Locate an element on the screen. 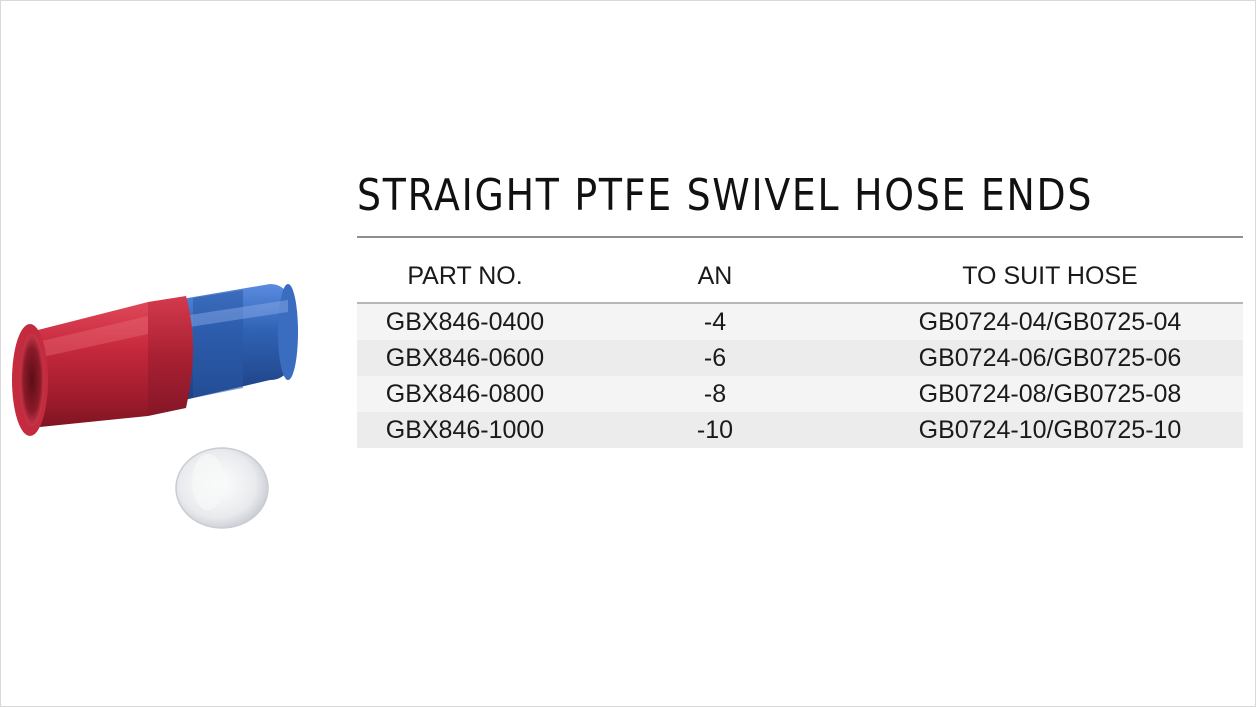 Image resolution: width=1256 pixels, height=707 pixels. suit-hose-cell: GB0724-06/GB0725-06 is located at coordinates (1050, 358).